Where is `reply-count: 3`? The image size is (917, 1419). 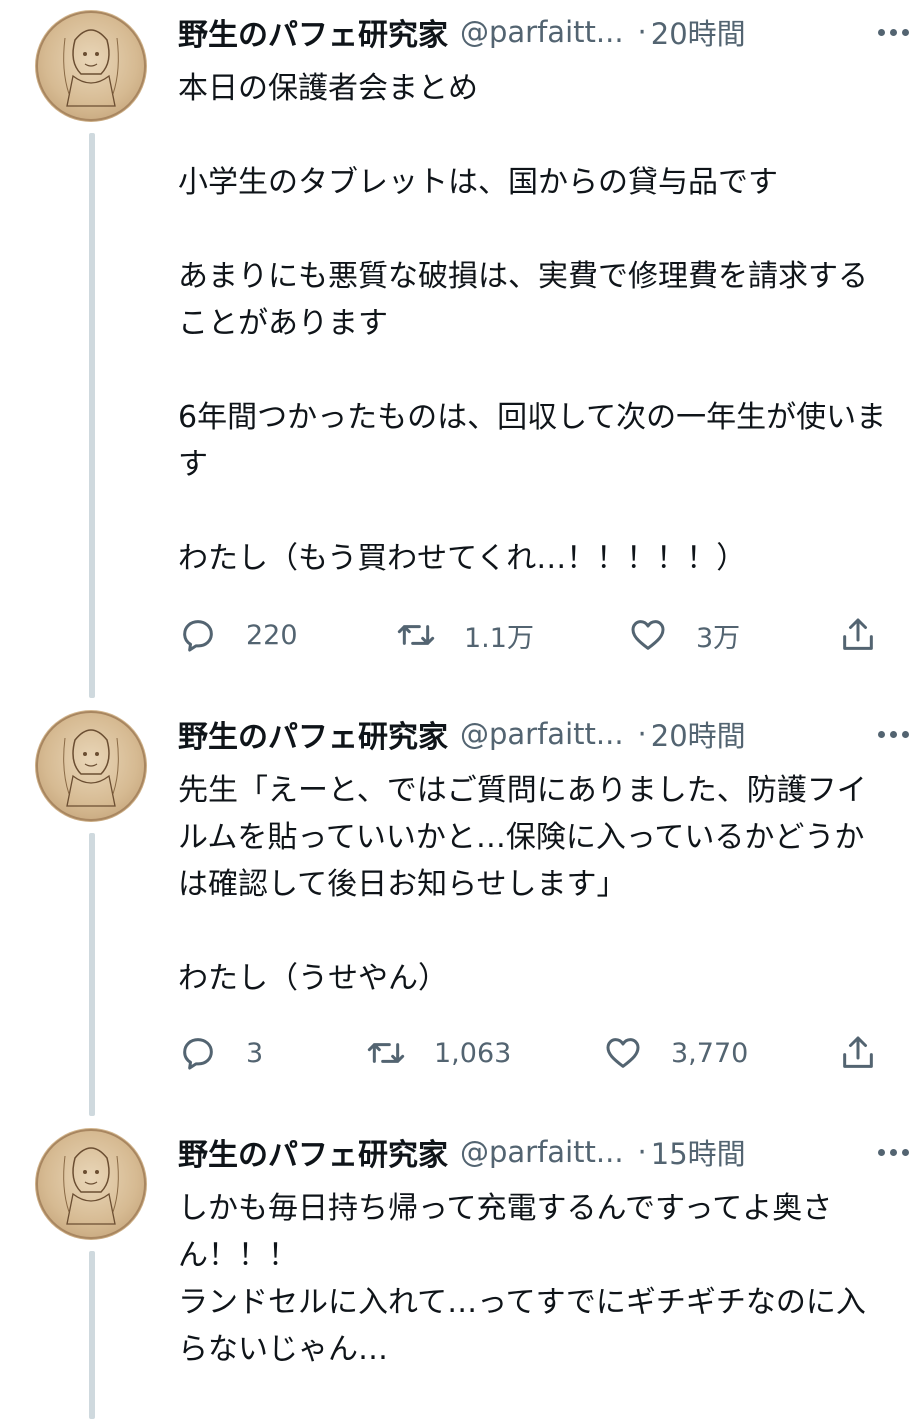 reply-count: 3 is located at coordinates (255, 1053).